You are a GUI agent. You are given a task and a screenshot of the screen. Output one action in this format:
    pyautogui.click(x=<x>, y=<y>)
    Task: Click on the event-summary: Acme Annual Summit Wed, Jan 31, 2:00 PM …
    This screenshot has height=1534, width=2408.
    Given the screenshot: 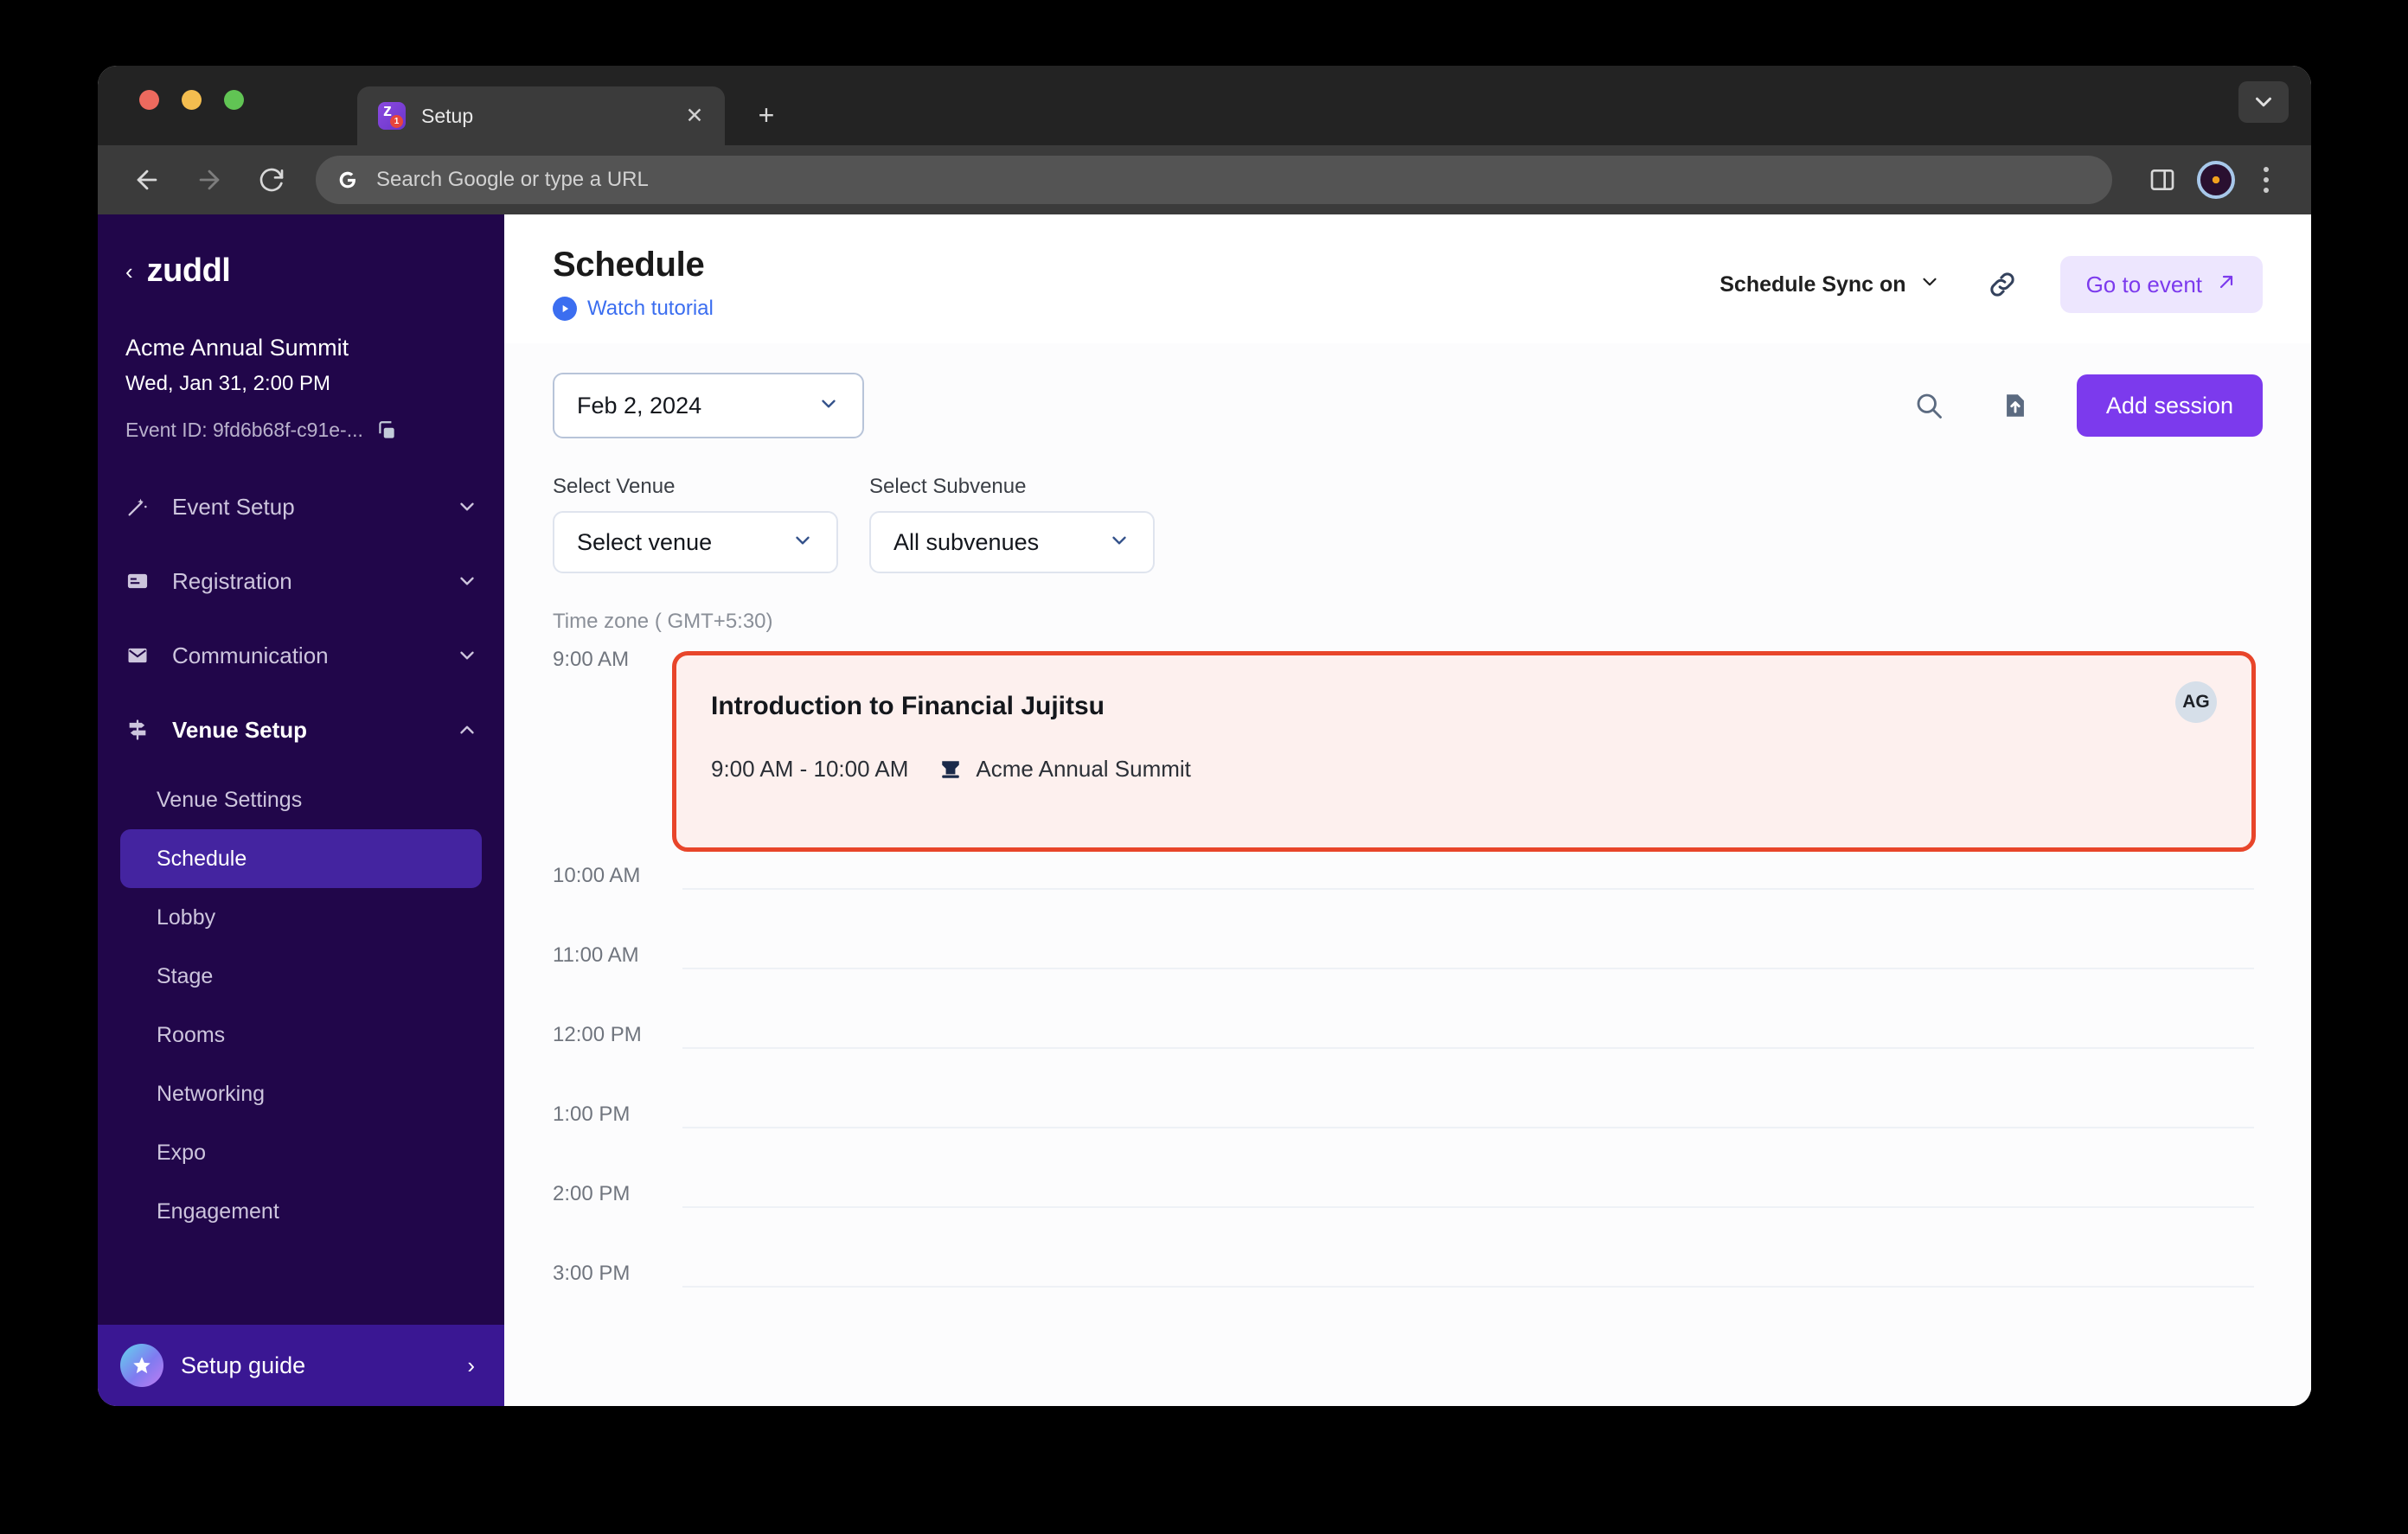 What is the action you would take?
    pyautogui.click(x=301, y=366)
    